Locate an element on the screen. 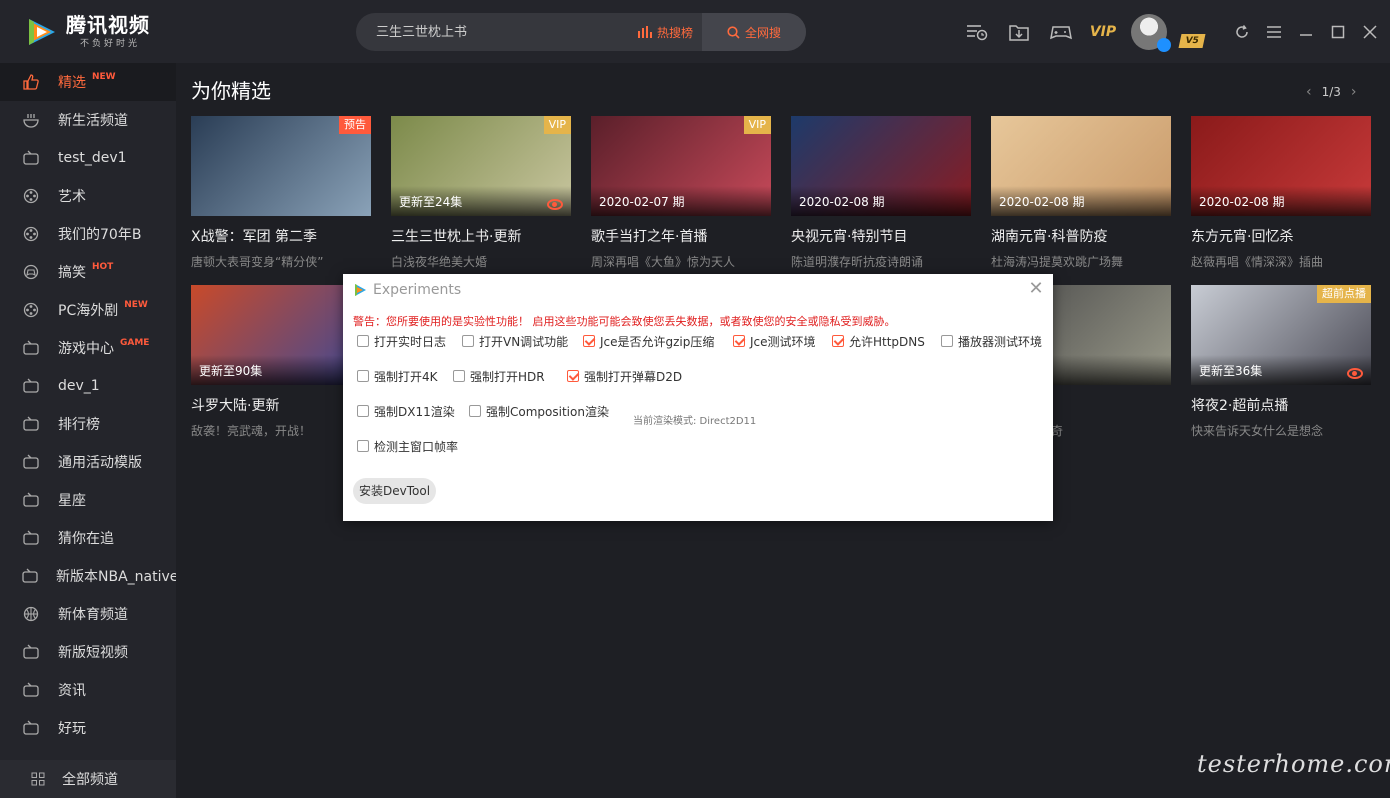 The height and width of the screenshot is (798, 1390). video-thumbnail: 超前点播 更新至36集 is located at coordinates (1281, 335).